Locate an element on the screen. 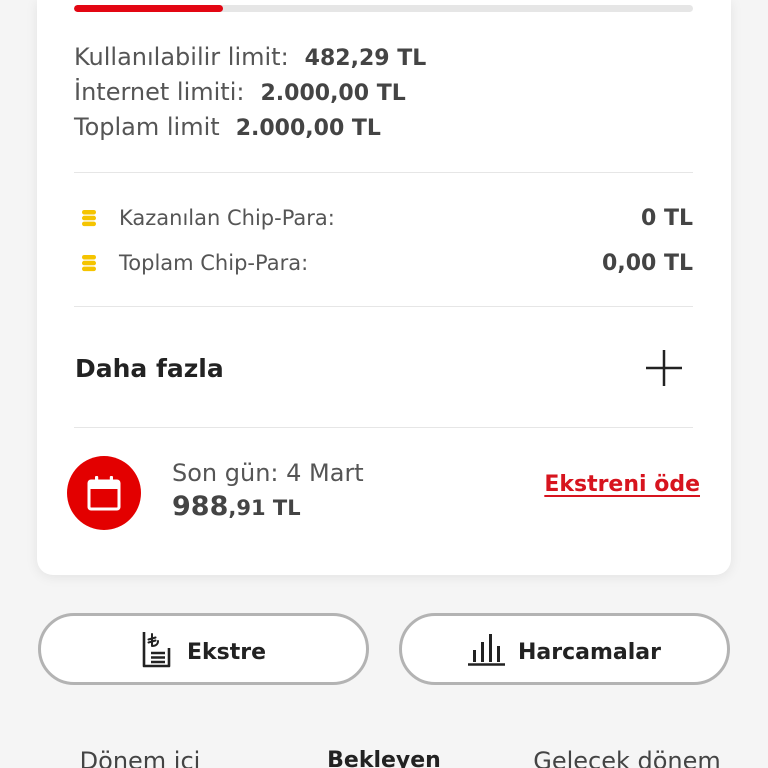 This screenshot has width=768, height=768. available-limit-value: 482,29 TL is located at coordinates (365, 58).